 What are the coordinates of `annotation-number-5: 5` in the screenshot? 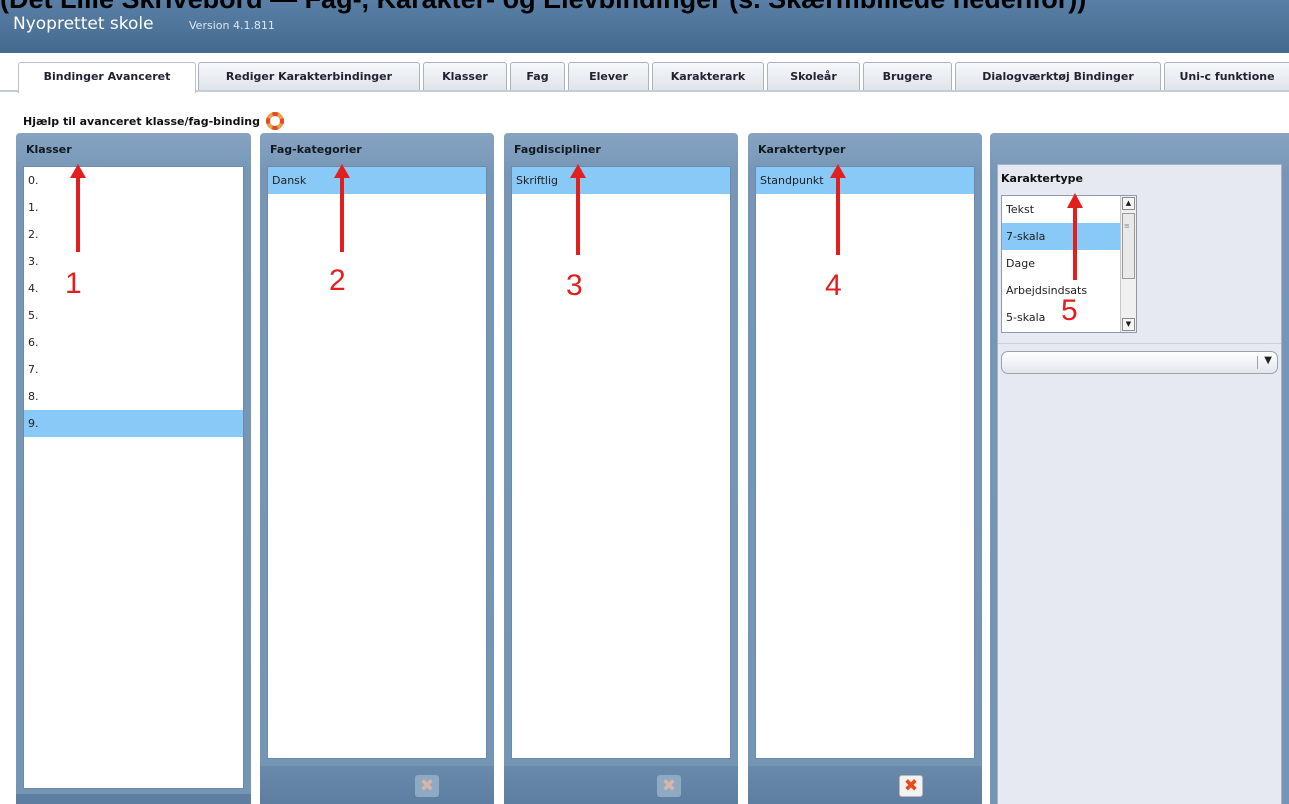 It's located at (1069, 310).